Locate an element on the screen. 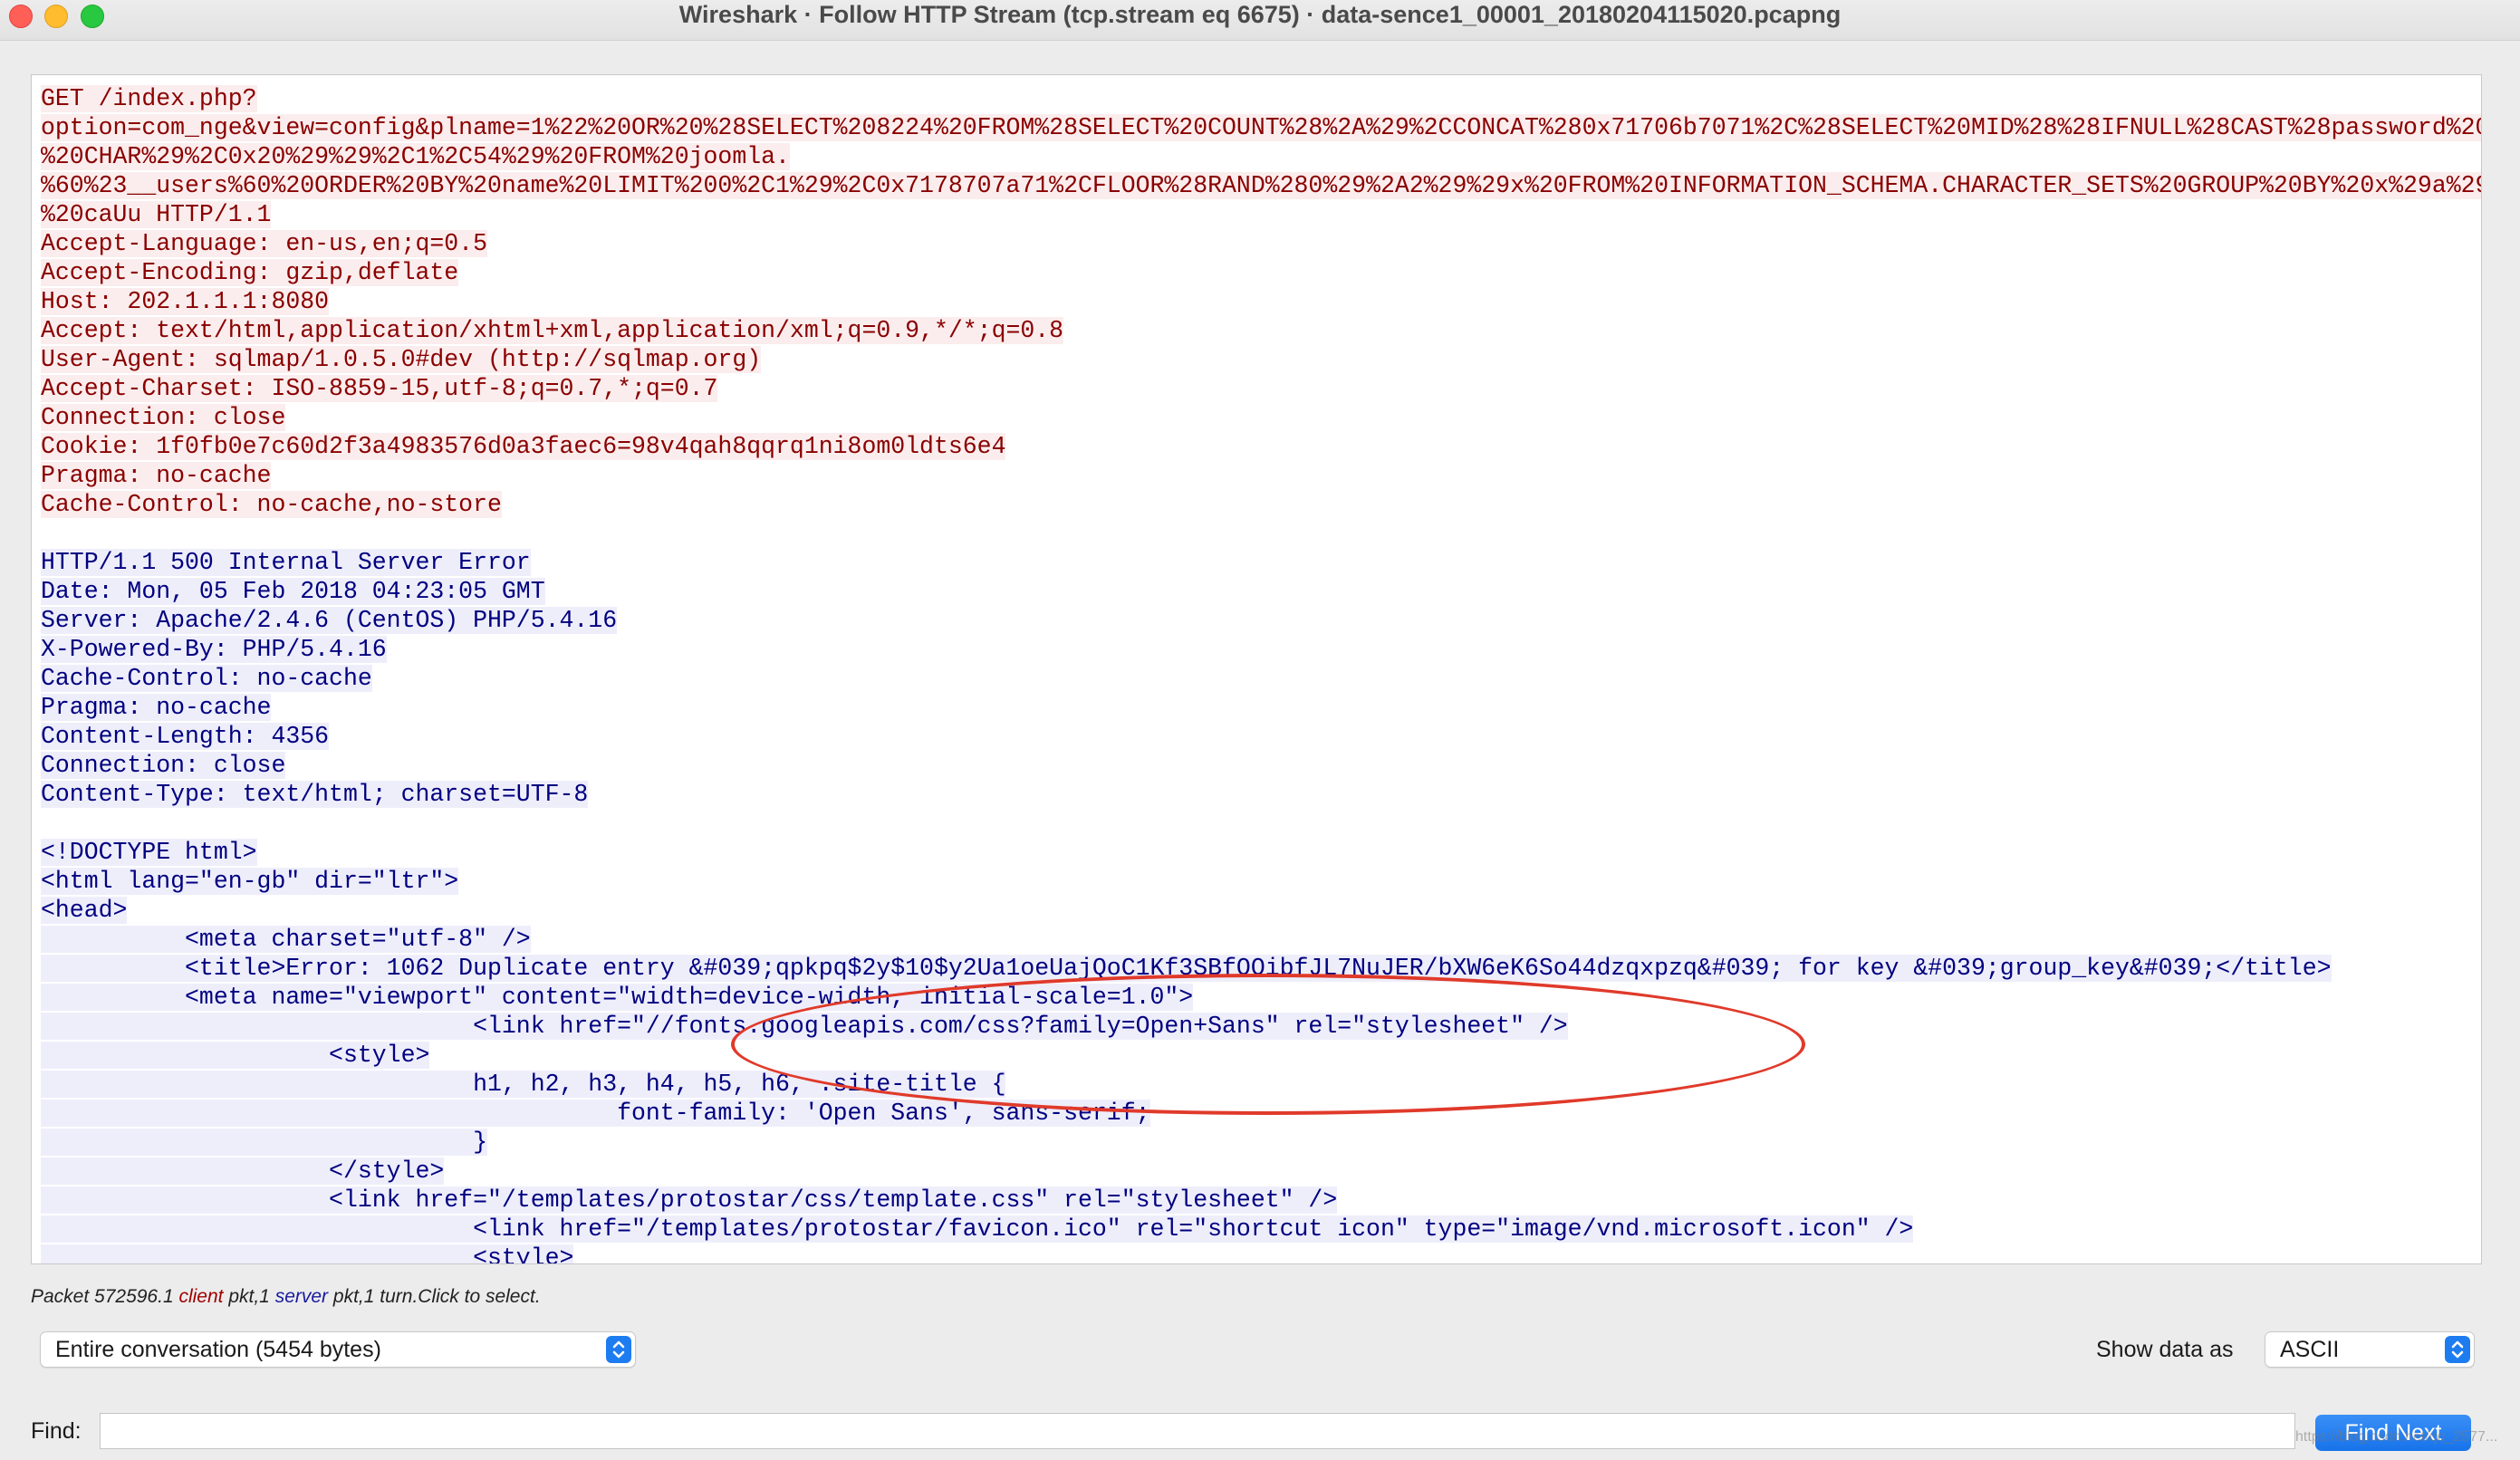  stream-line: <!DOCTYPE html> is located at coordinates (1256, 852).